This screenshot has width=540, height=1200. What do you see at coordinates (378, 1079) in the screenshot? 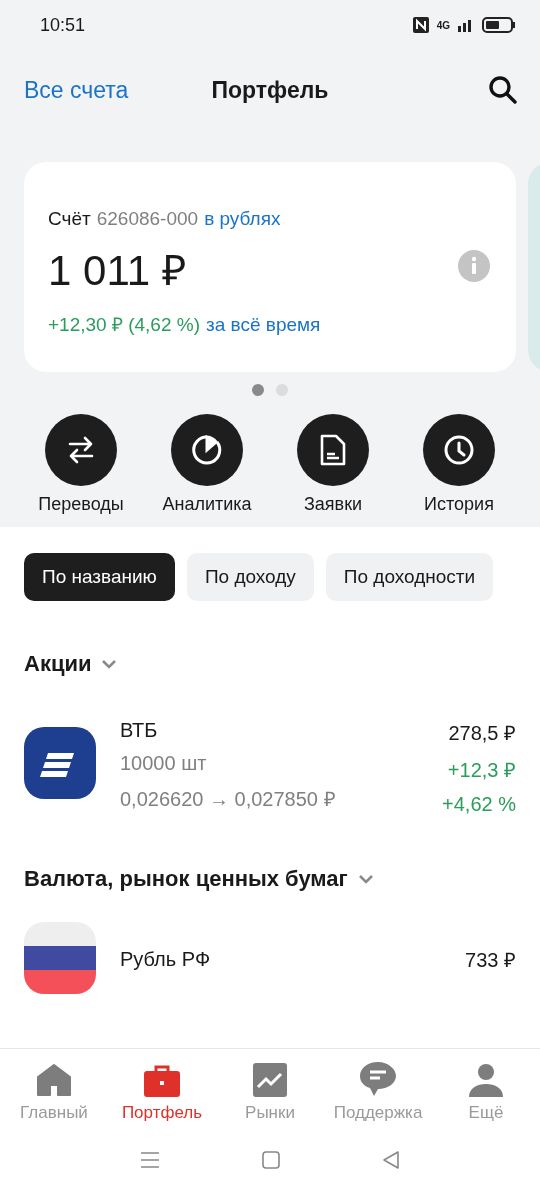
I see `chat-bubble-icon` at bounding box center [378, 1079].